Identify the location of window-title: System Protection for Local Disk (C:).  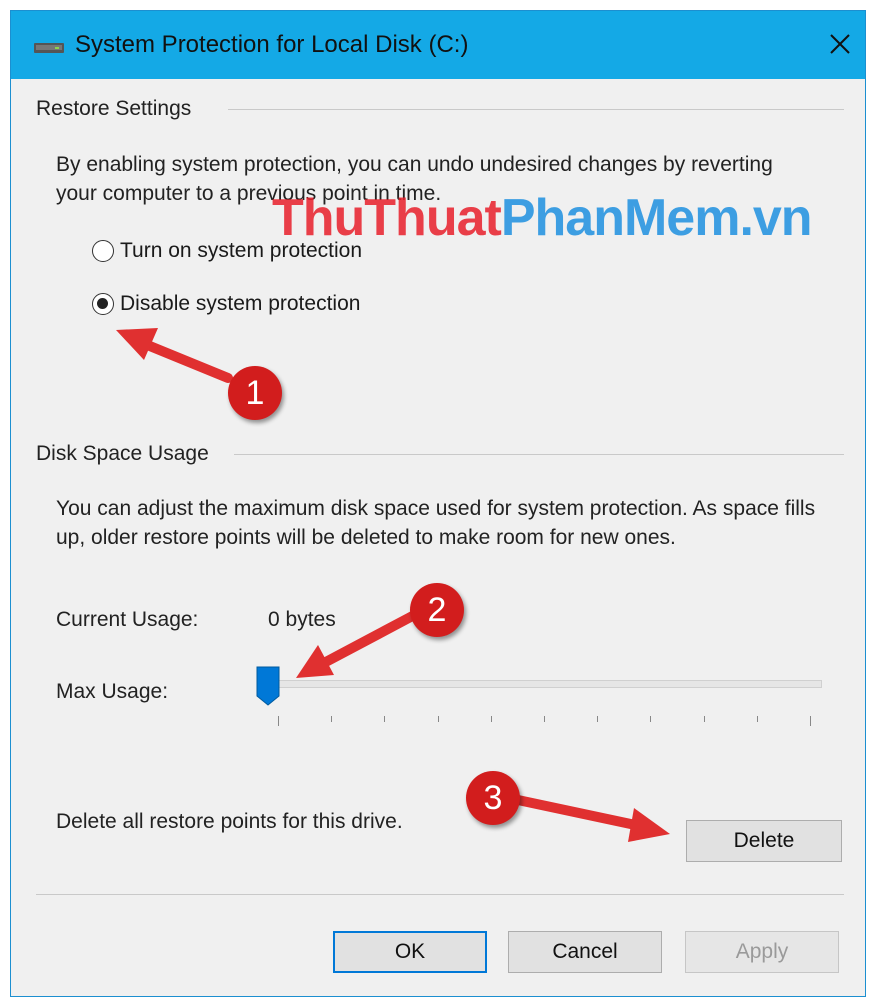
(272, 44).